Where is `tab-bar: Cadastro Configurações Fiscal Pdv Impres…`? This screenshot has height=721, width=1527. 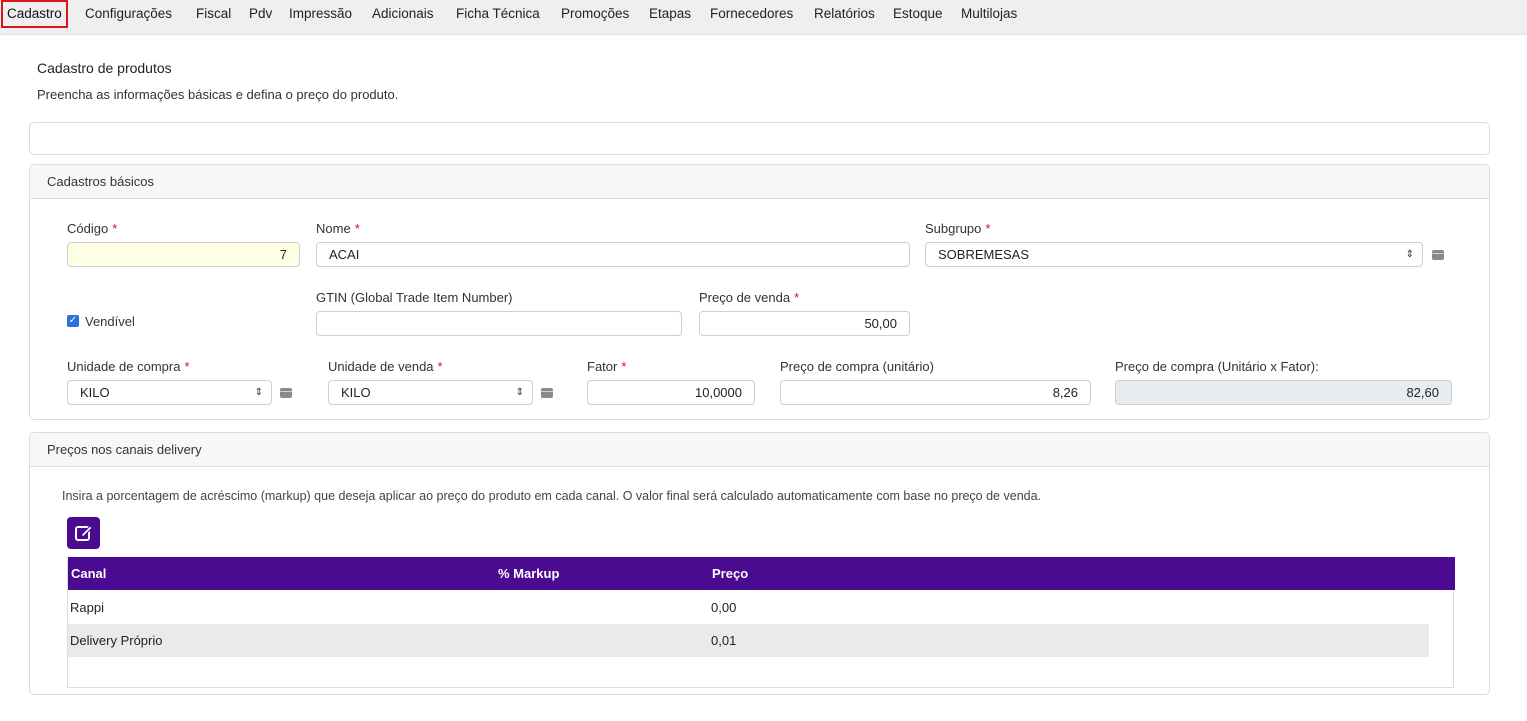
tab-bar: Cadastro Configurações Fiscal Pdv Impres… is located at coordinates (763, 17).